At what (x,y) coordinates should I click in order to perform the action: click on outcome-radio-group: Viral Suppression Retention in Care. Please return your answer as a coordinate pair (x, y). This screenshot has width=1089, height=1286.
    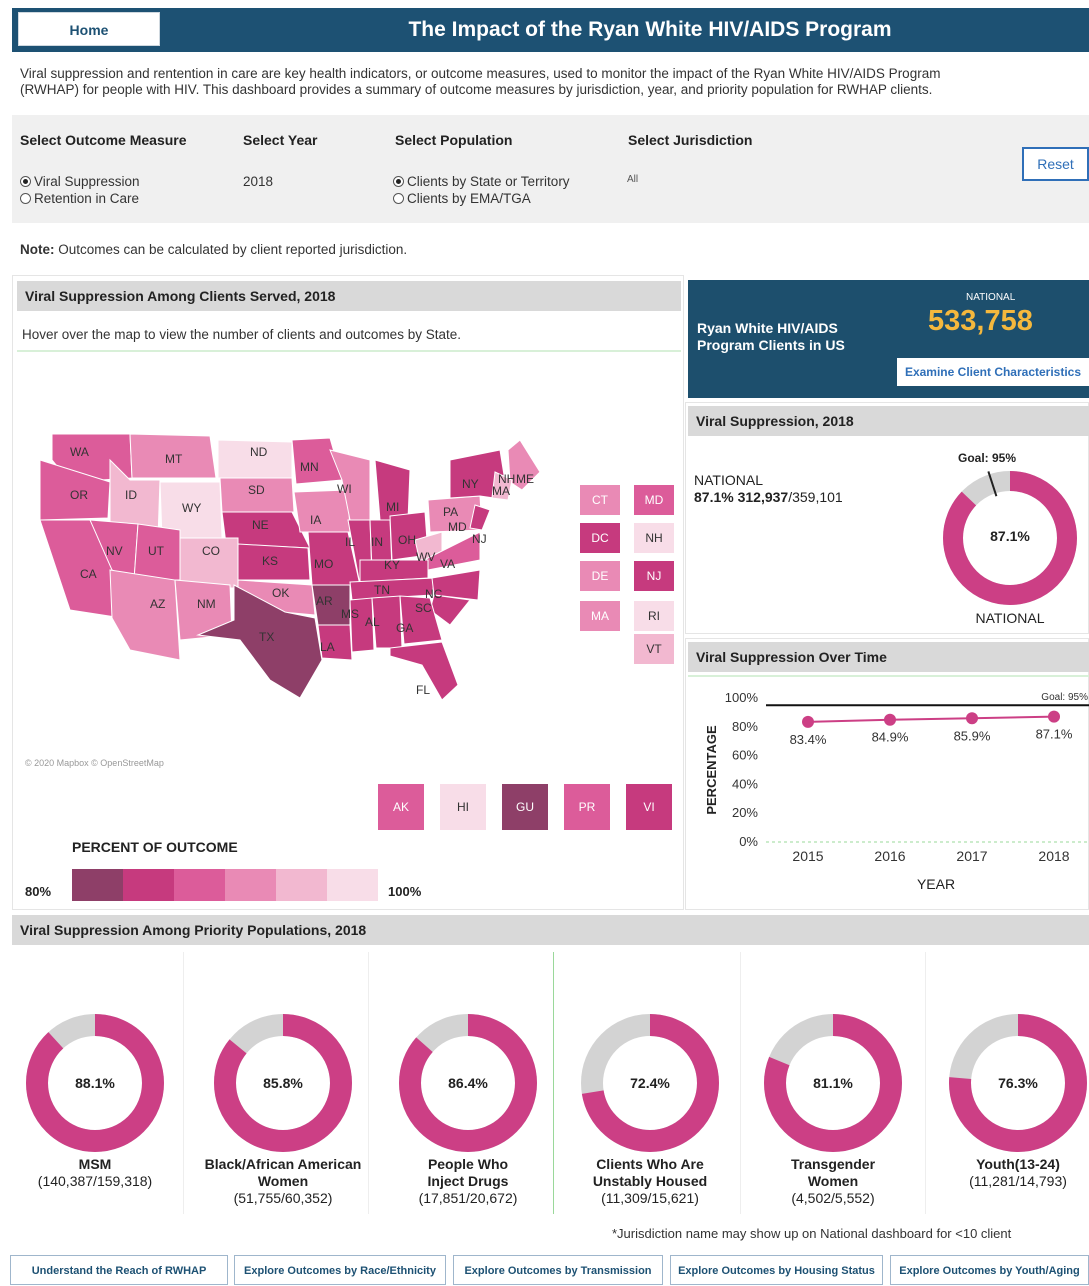
    Looking at the image, I should click on (80, 190).